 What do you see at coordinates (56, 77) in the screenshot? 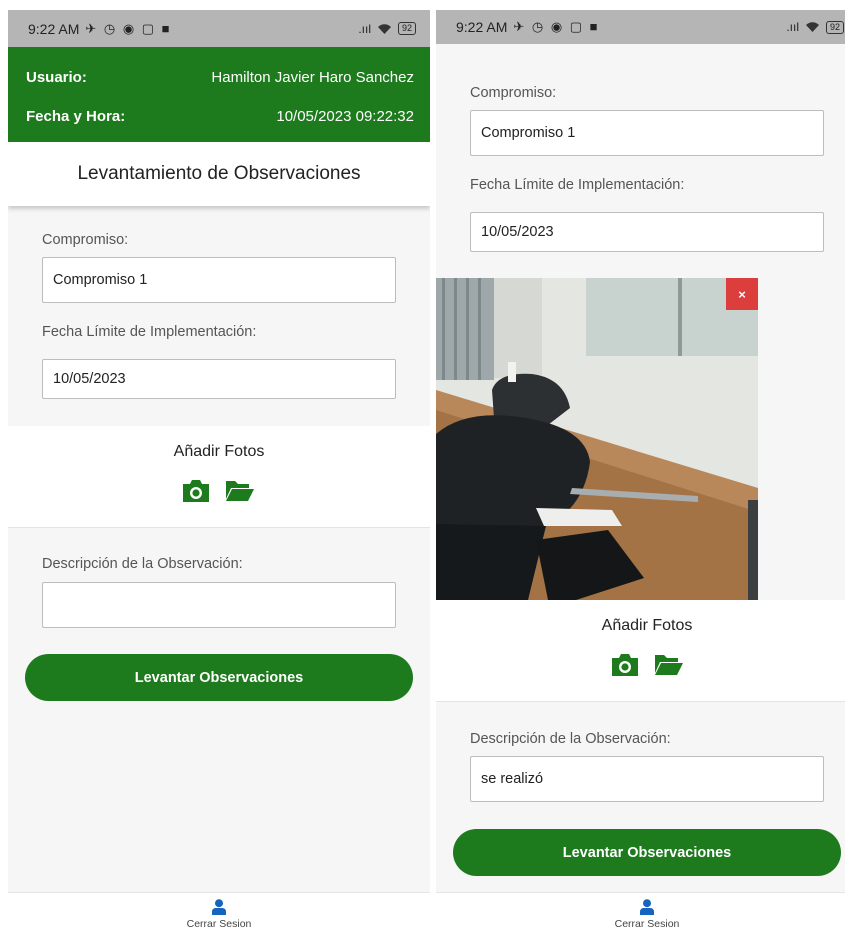
I see `user-label: Usuario:` at bounding box center [56, 77].